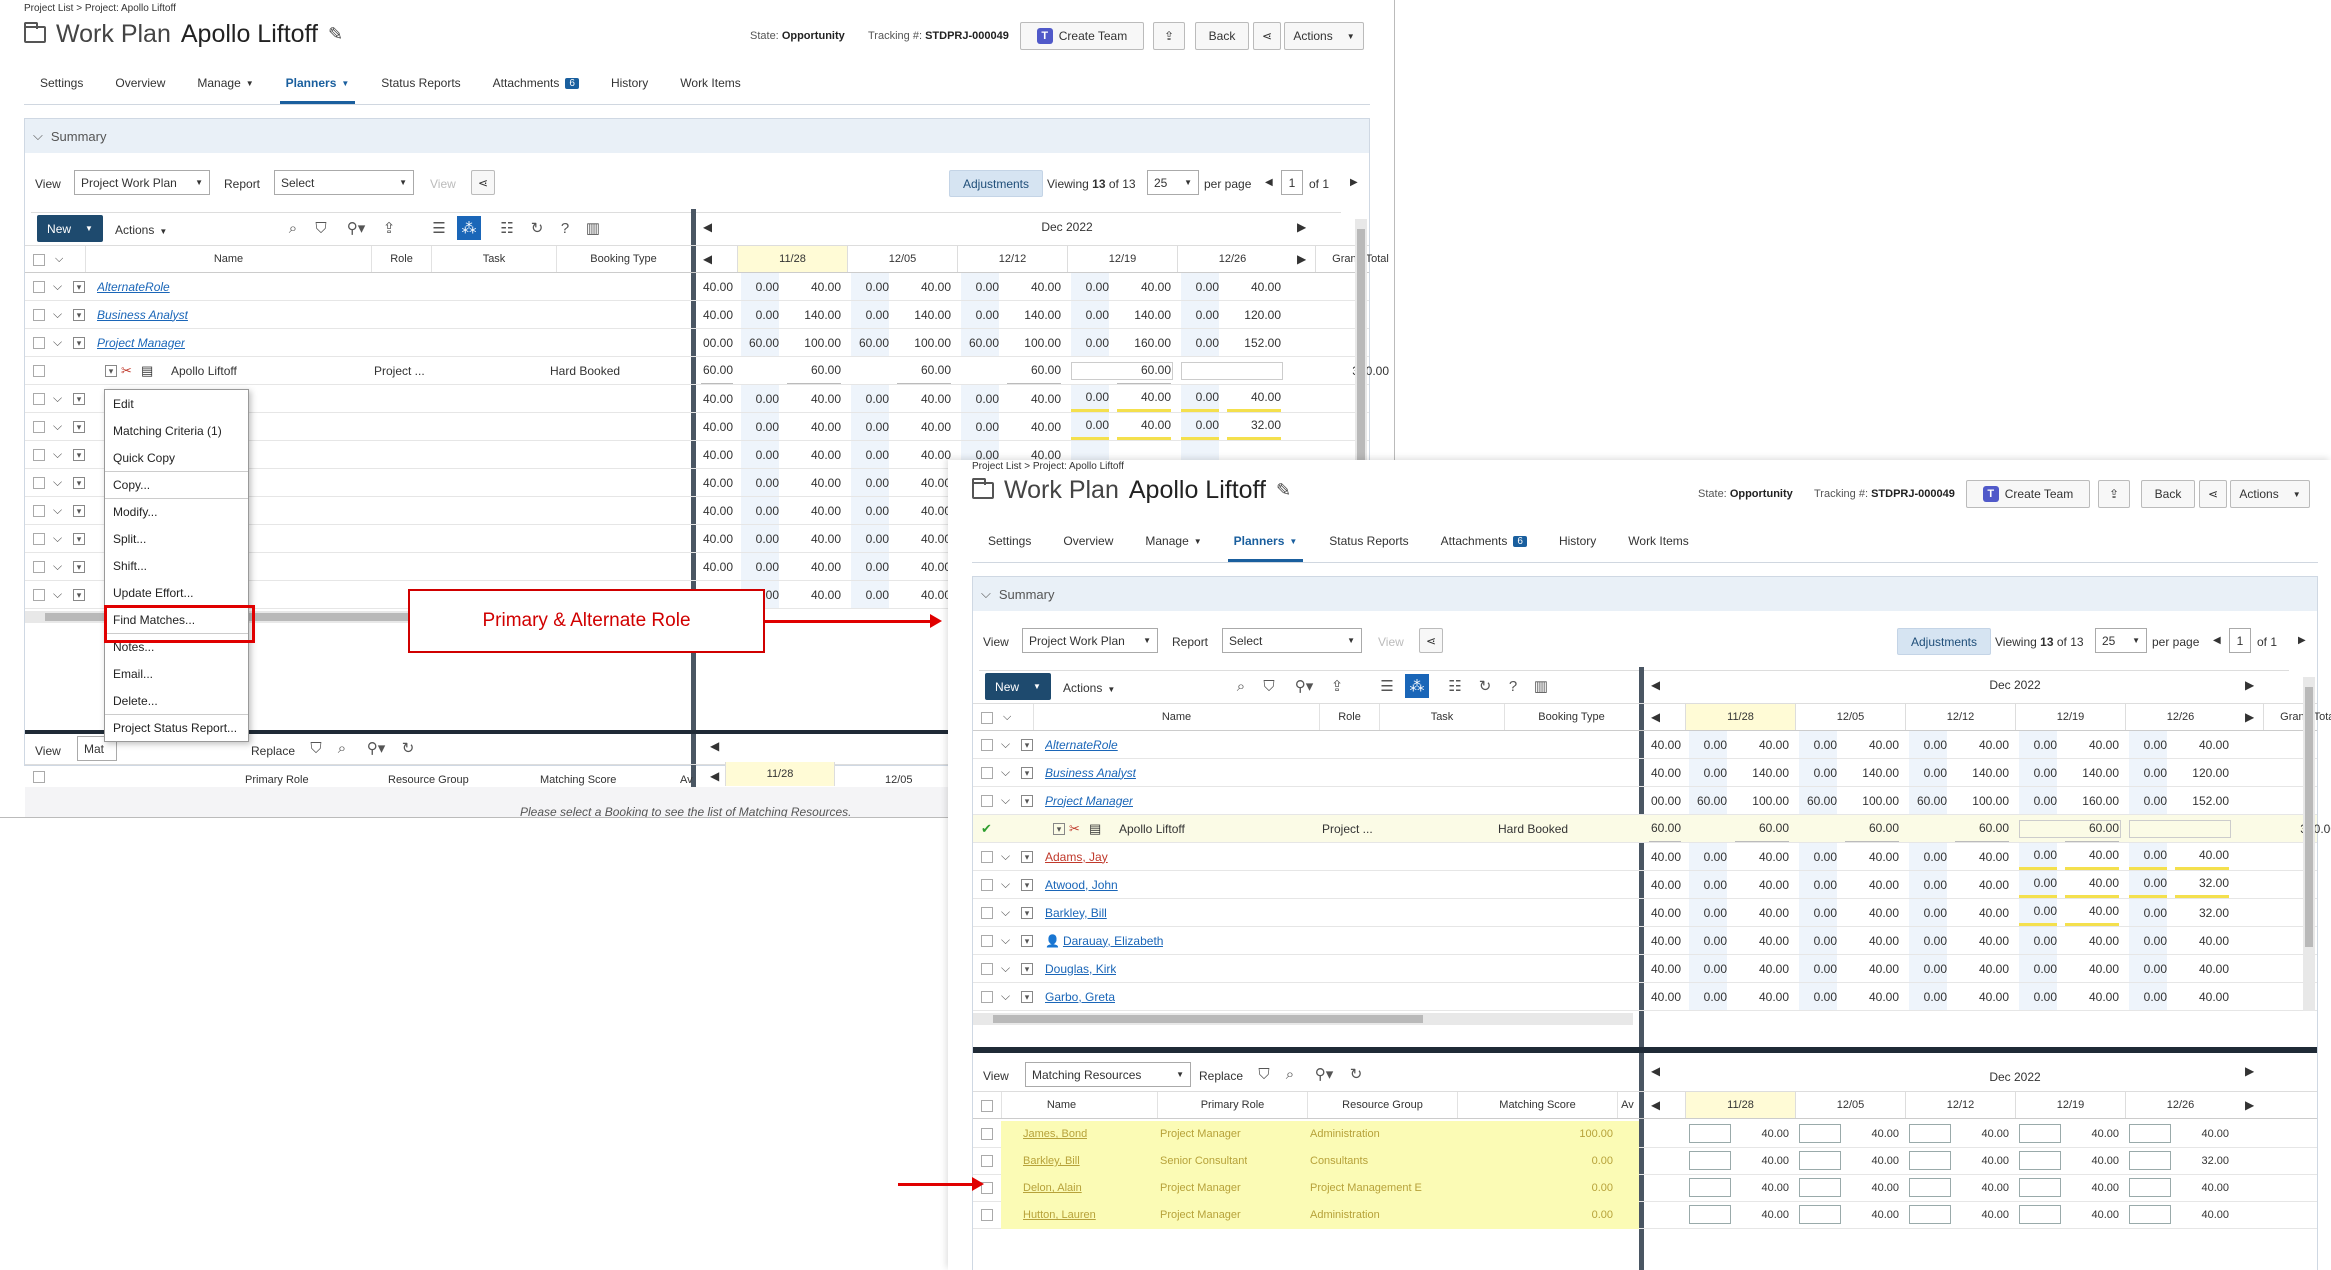 Image resolution: width=2331 pixels, height=1270 pixels. Describe the element at coordinates (316, 748) in the screenshot. I see `filter-icon: ⛉` at that location.